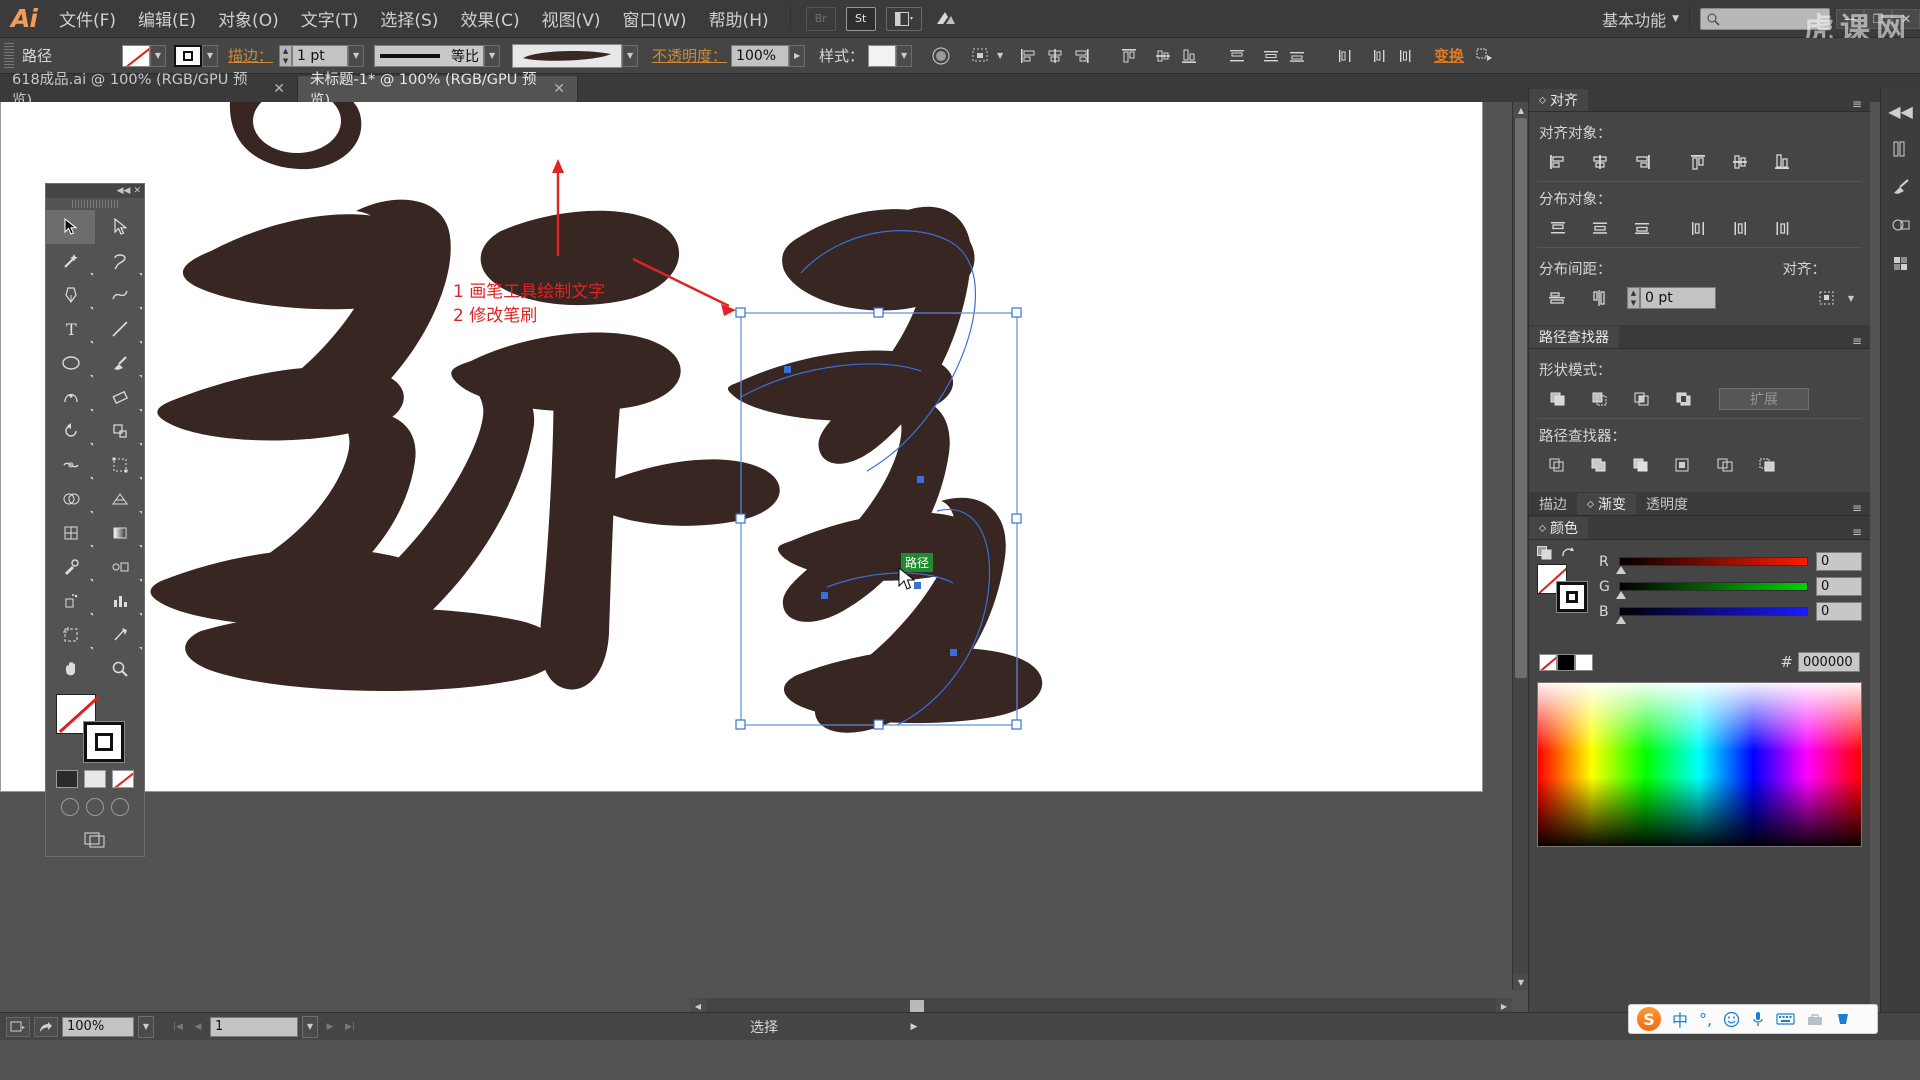 Image resolution: width=1920 pixels, height=1080 pixels. What do you see at coordinates (279, 89) in the screenshot?
I see `close-icon: ✕` at bounding box center [279, 89].